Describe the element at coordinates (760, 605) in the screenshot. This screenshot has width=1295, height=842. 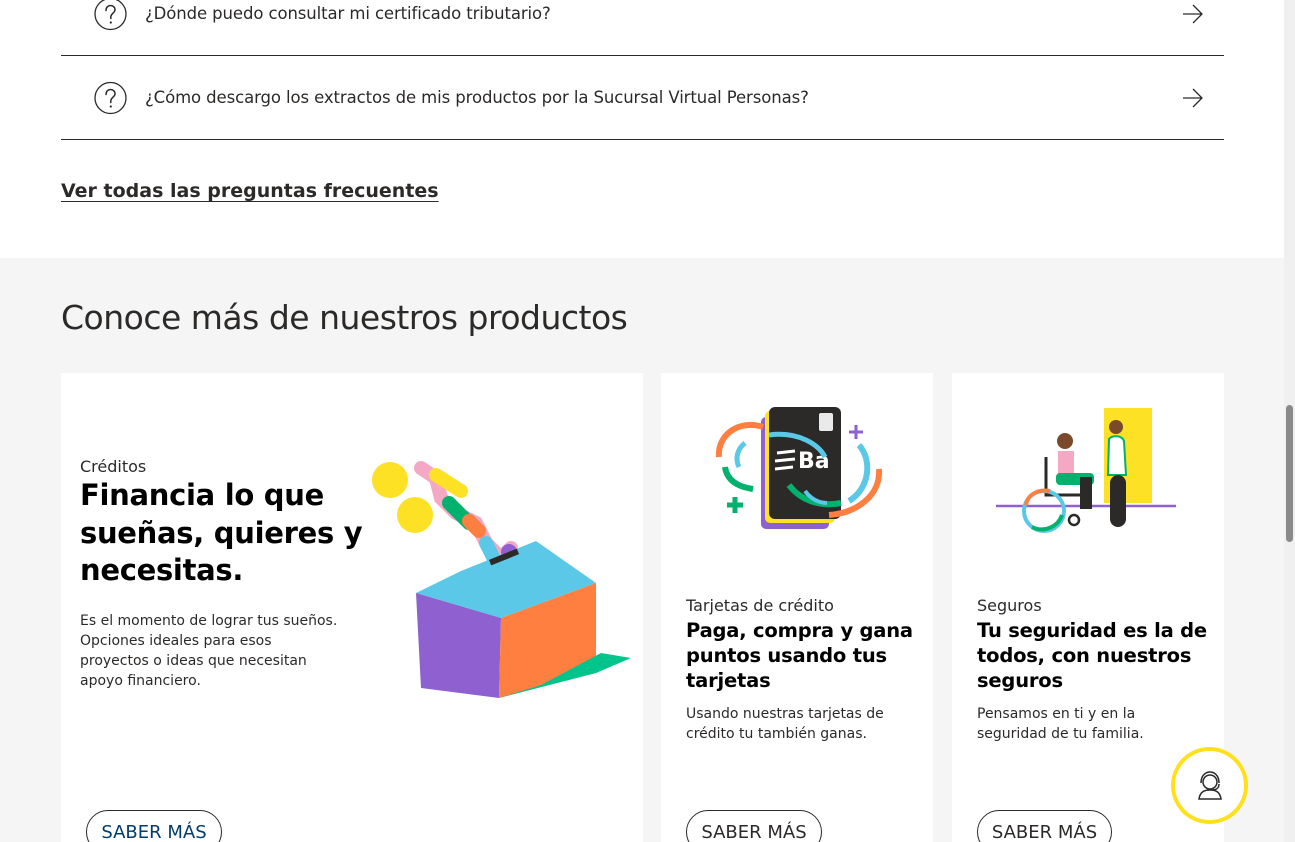
I see `card-category: Tarjetas de crédito` at that location.